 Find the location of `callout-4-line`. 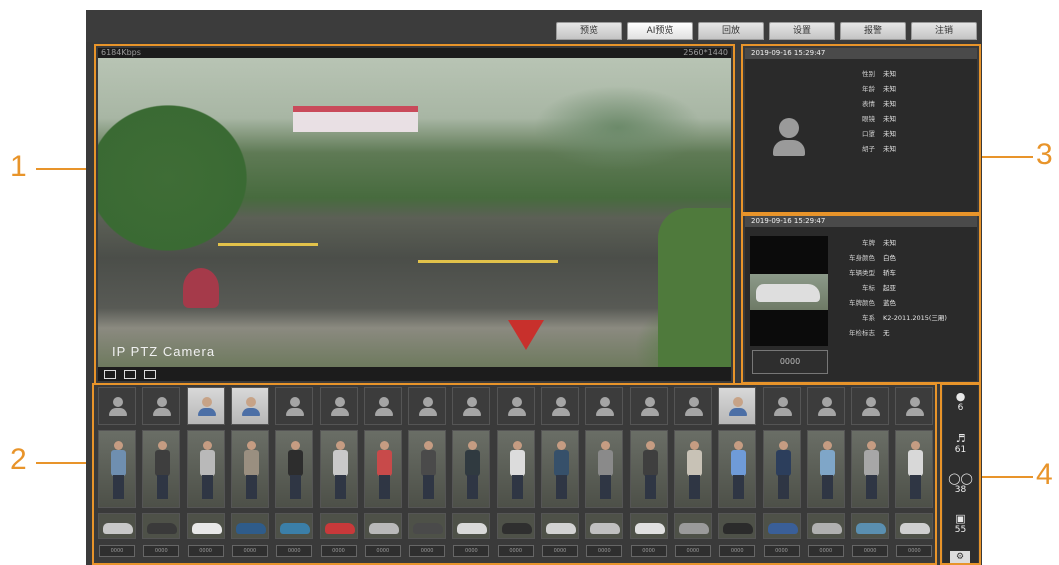

callout-4-line is located at coordinates (1006, 477).